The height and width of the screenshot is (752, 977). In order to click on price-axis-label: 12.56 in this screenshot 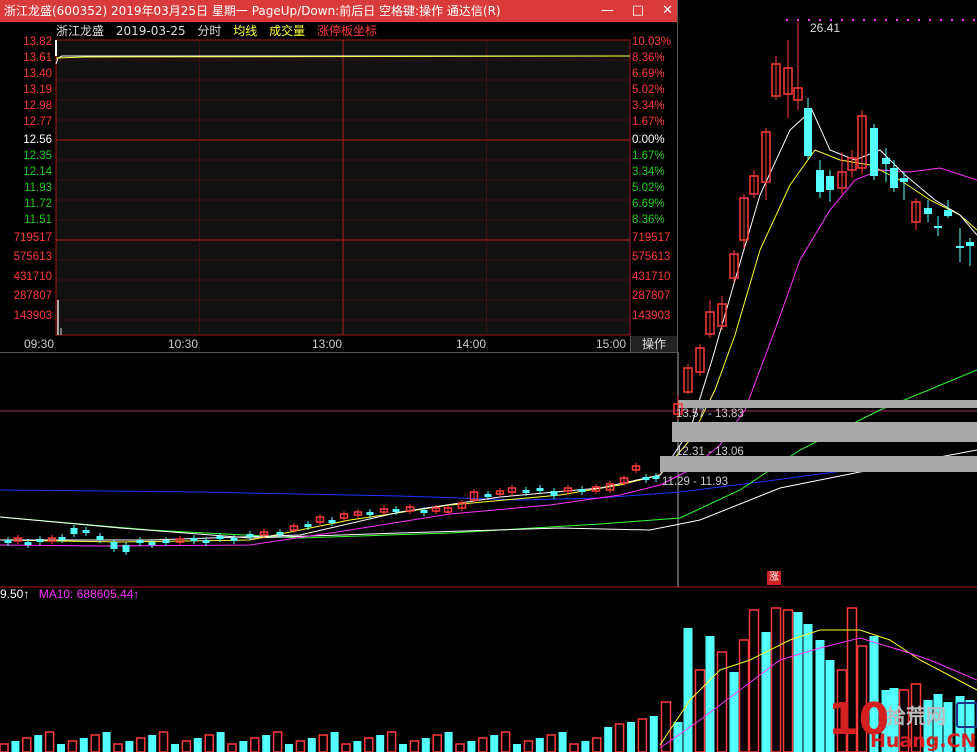, I will do `click(37, 140)`.